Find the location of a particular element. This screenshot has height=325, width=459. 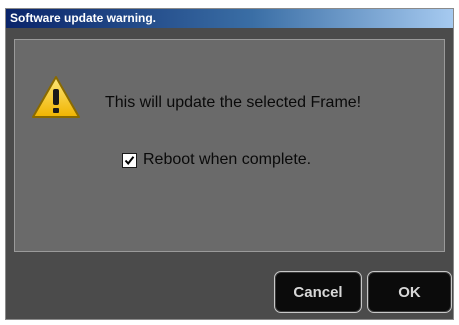

checkmark-icon is located at coordinates (129, 160).